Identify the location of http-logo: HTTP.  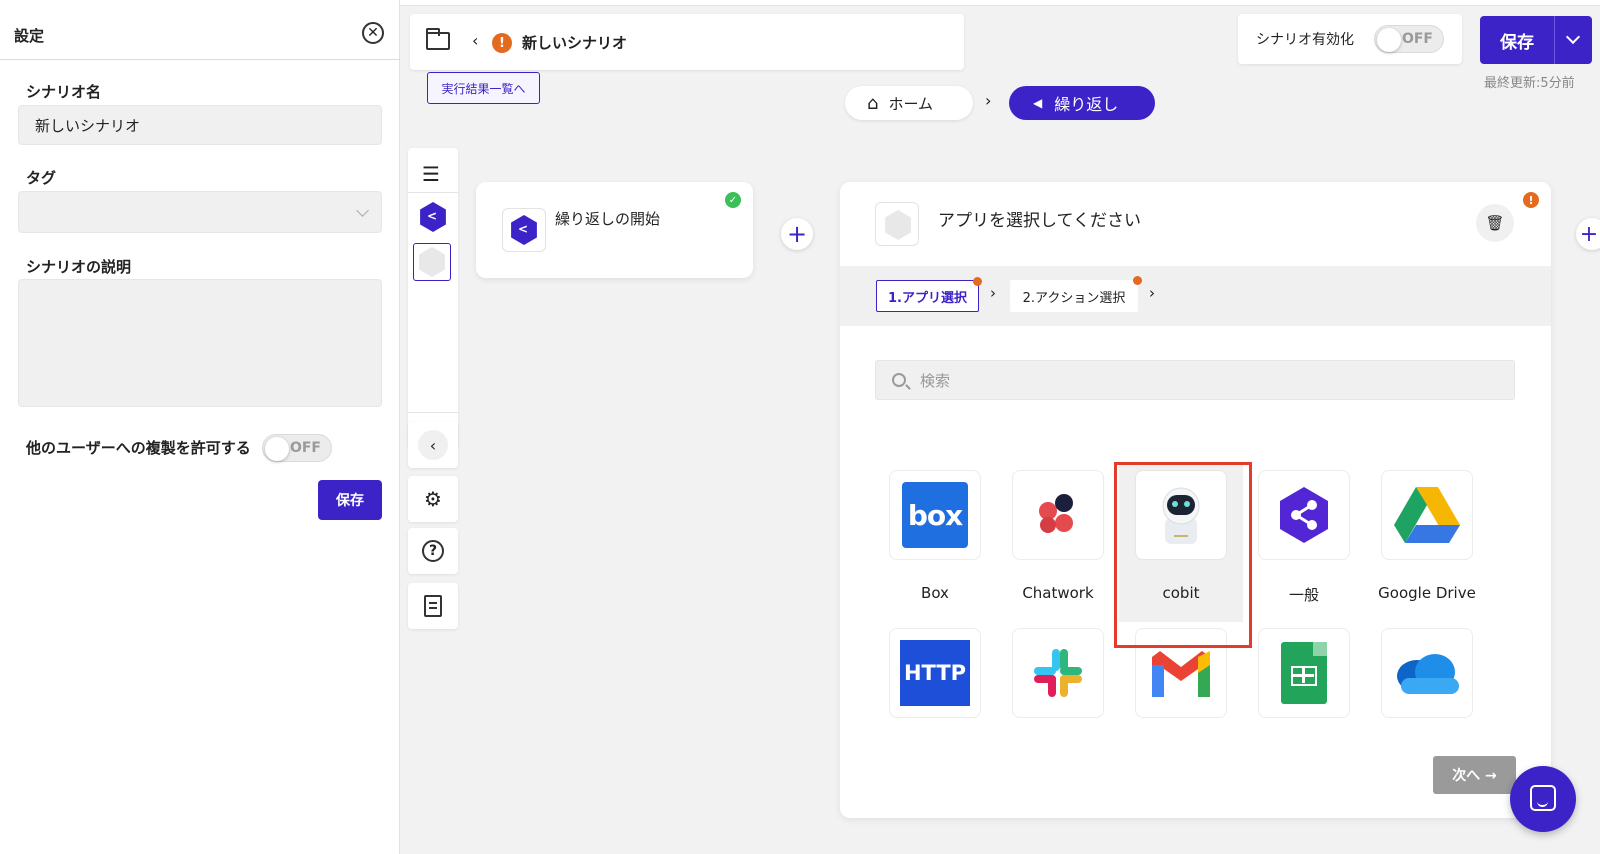
(935, 673).